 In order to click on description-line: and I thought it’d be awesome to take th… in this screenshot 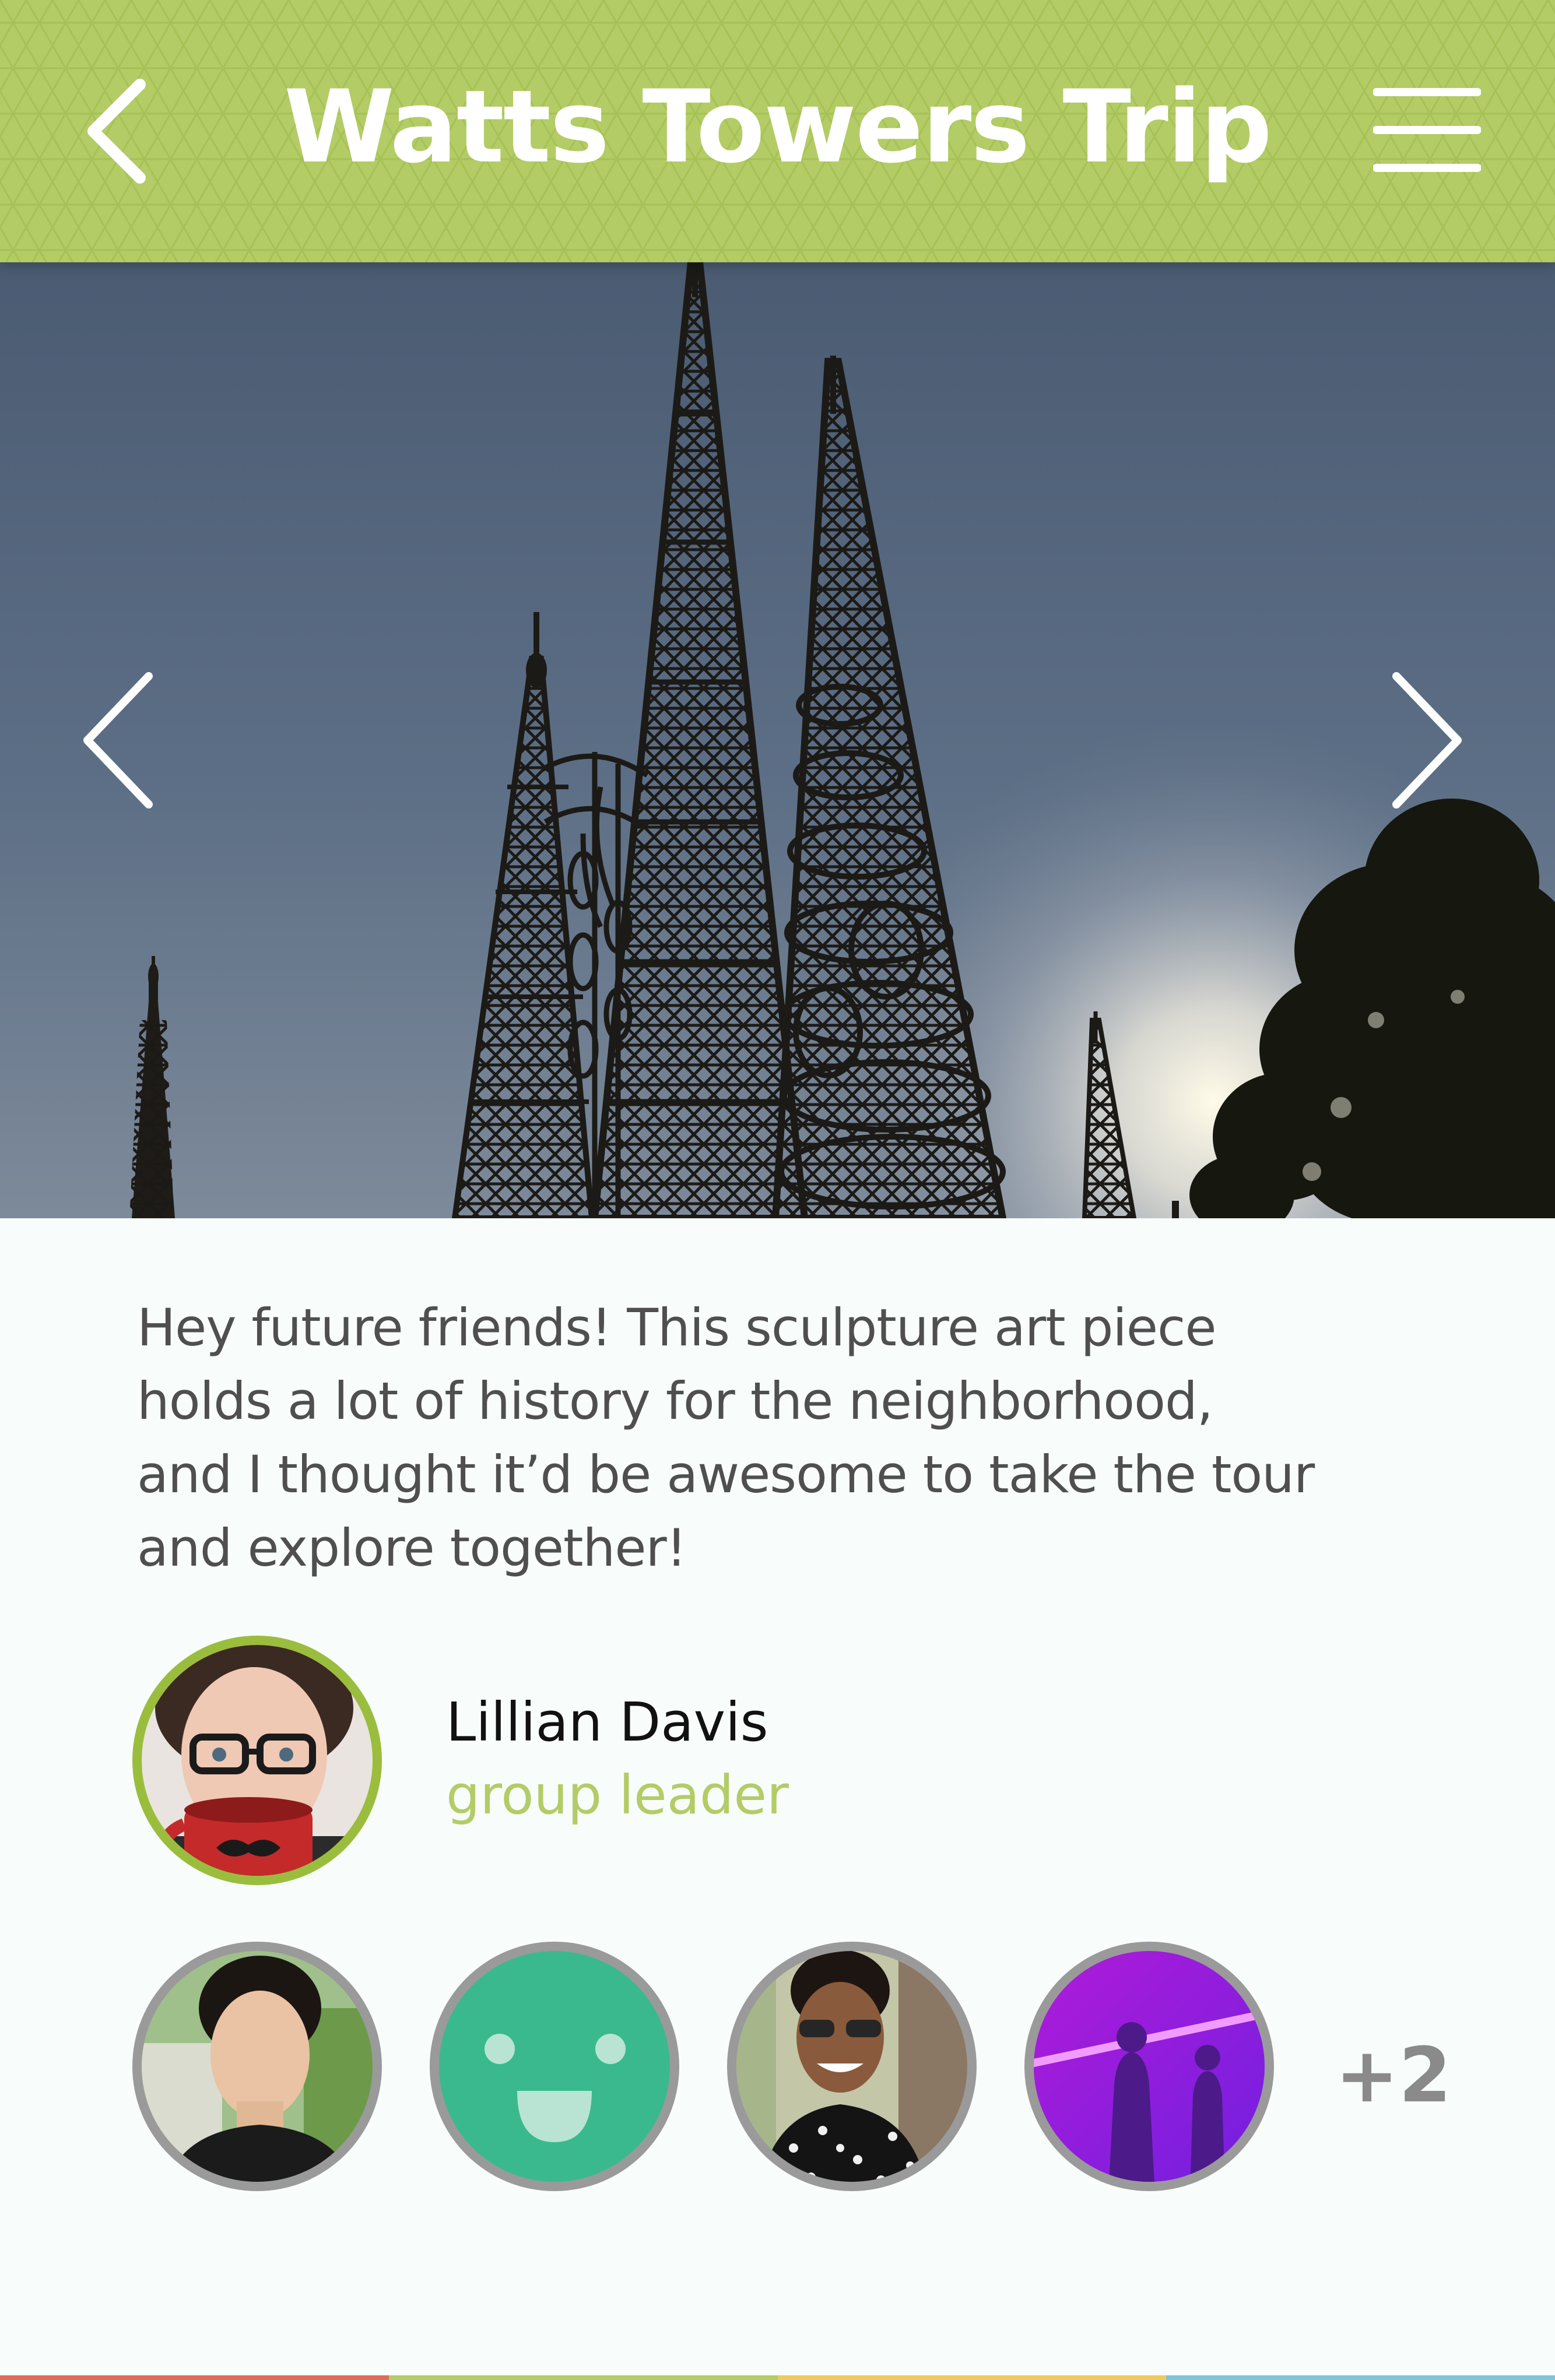, I will do `click(726, 1474)`.